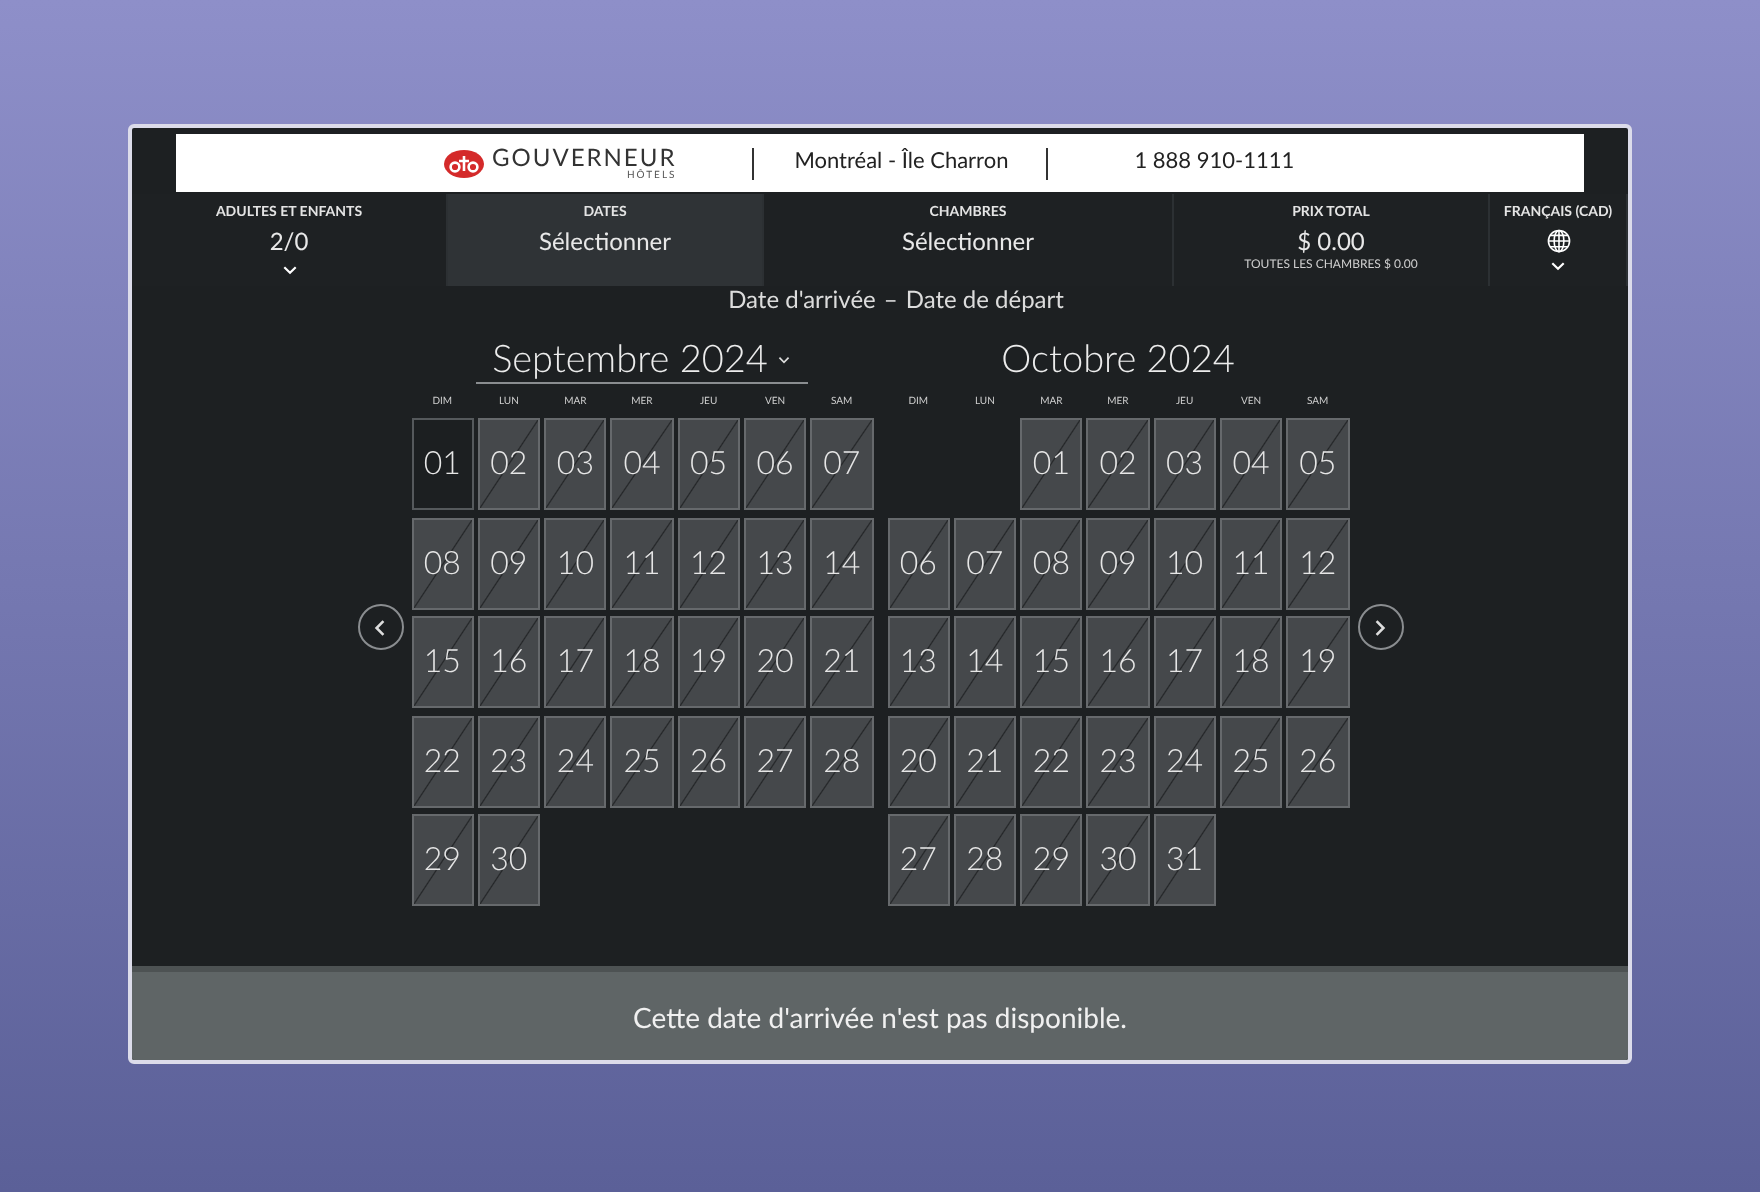  What do you see at coordinates (1380, 627) in the screenshot?
I see `next-month-button` at bounding box center [1380, 627].